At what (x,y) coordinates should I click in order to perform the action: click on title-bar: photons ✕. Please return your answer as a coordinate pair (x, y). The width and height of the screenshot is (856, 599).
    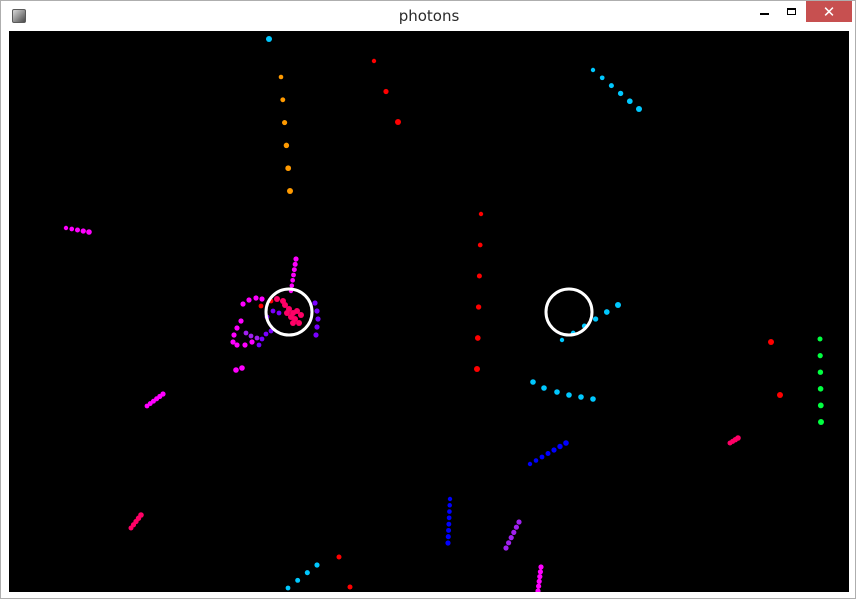
    Looking at the image, I should click on (428, 16).